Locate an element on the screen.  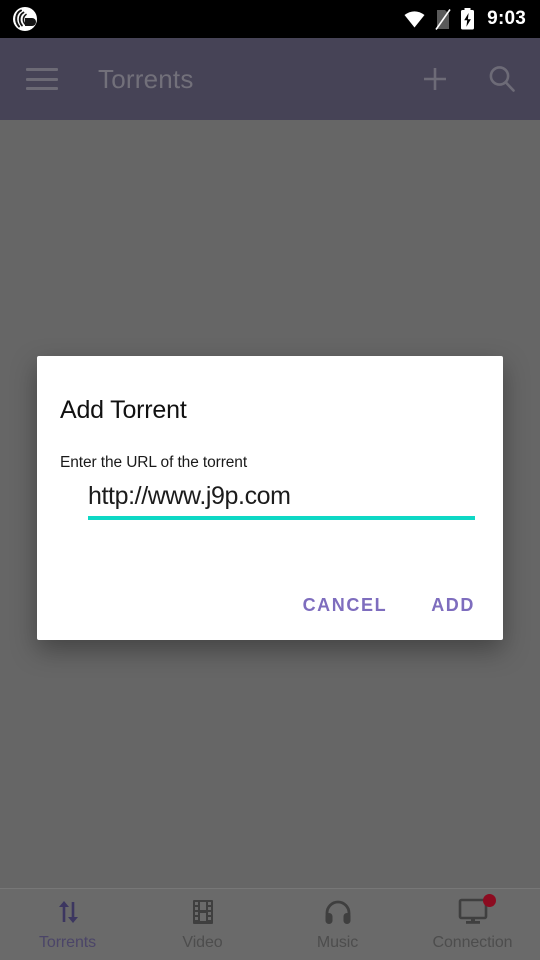
hamburger-menu-icon is located at coordinates (42, 79).